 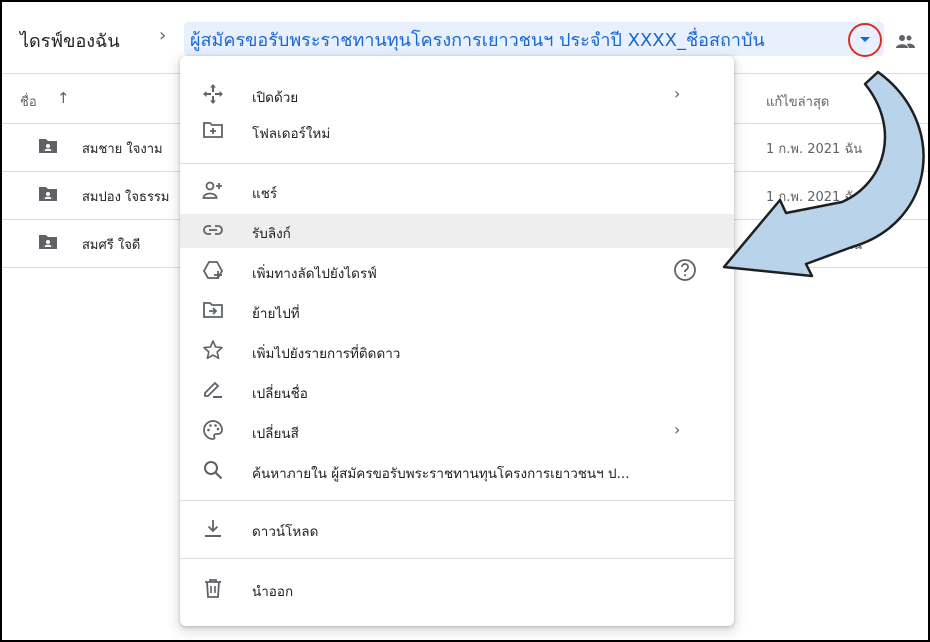 What do you see at coordinates (271, 234) in the screenshot?
I see `menu-item-label: รับลิงก์` at bounding box center [271, 234].